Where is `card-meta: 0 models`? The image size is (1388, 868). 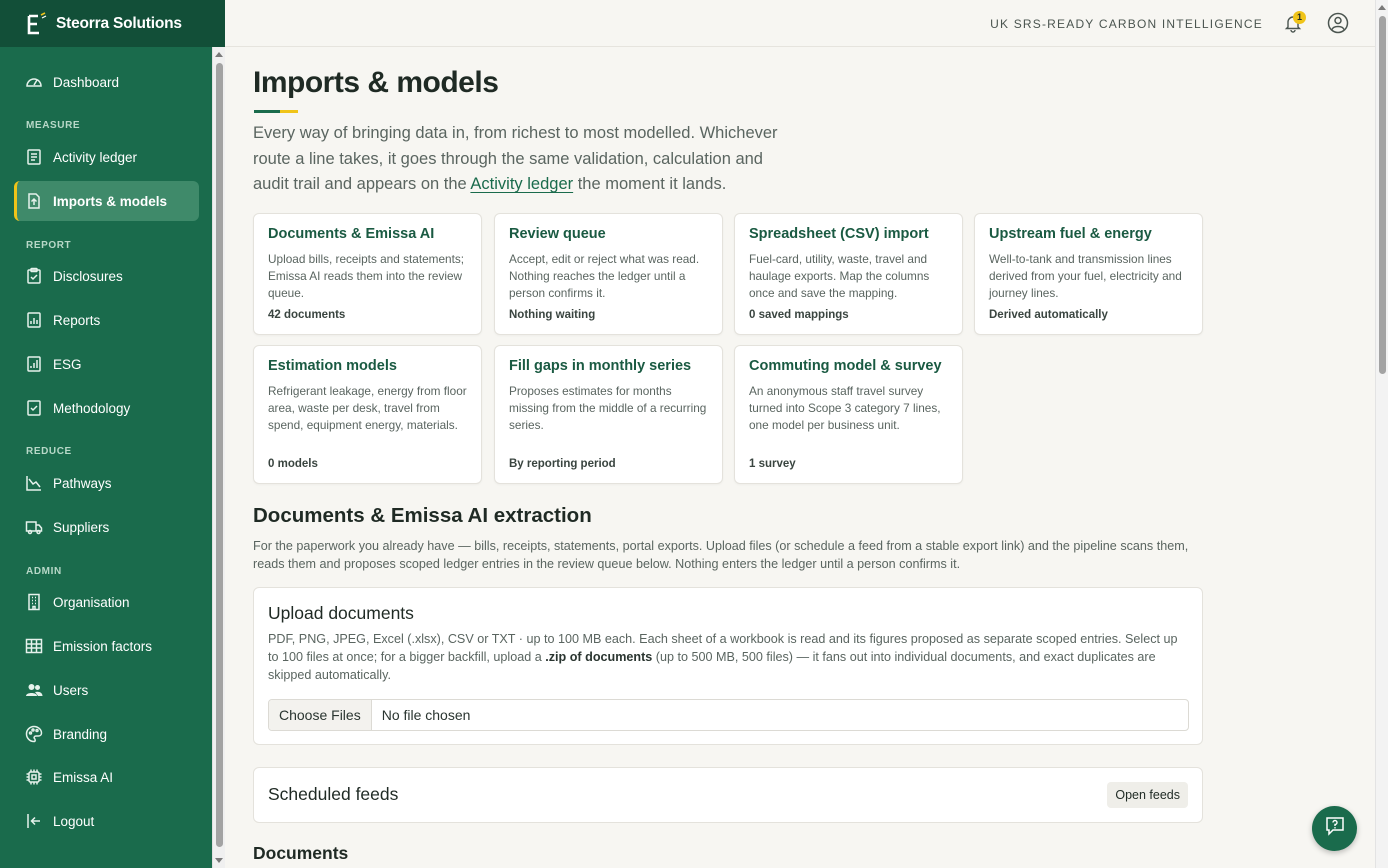
card-meta: 0 models is located at coordinates (293, 464).